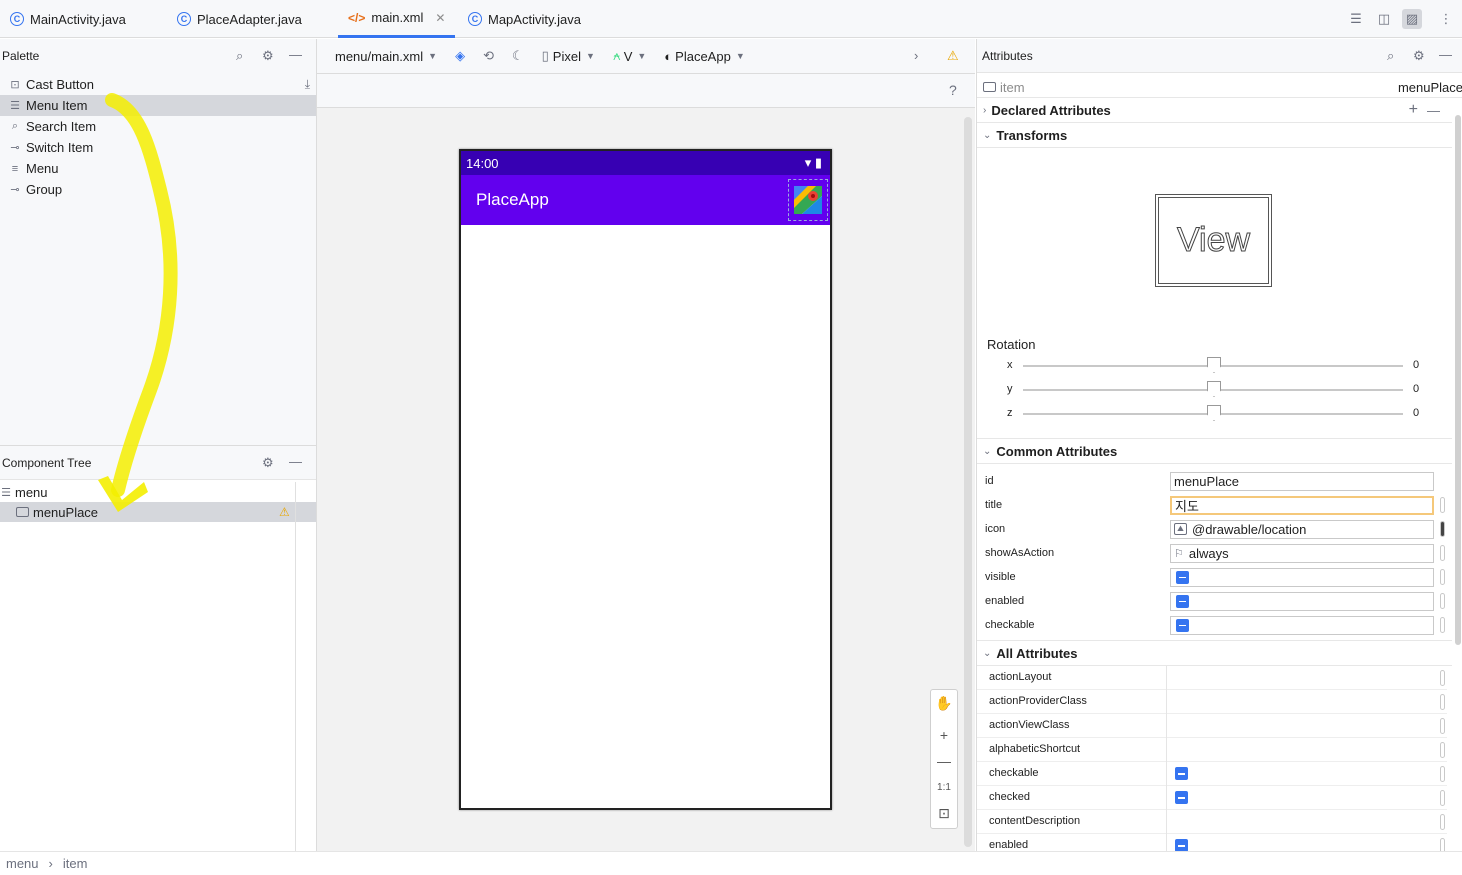  What do you see at coordinates (307, 84) in the screenshot?
I see `download-icon: ⤓` at bounding box center [307, 84].